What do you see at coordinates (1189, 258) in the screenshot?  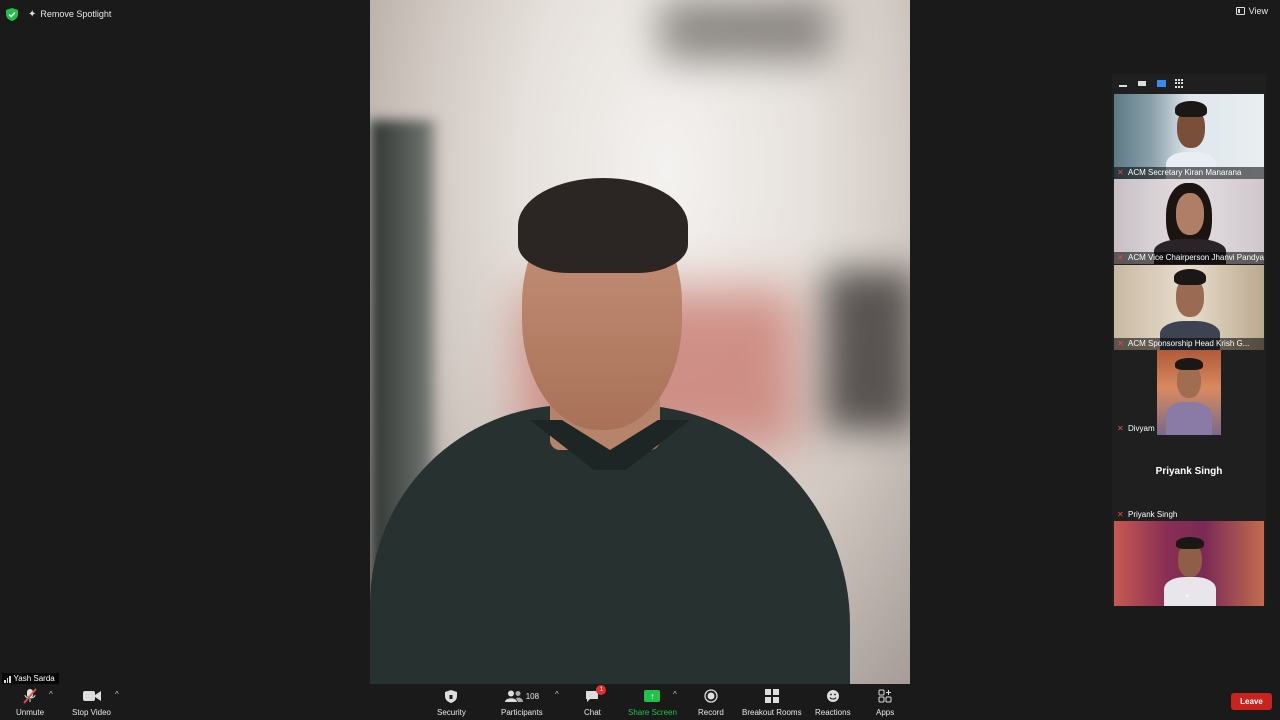 I see `participant-name: ACM Vice Chairperson Jhanvi Pandya` at bounding box center [1189, 258].